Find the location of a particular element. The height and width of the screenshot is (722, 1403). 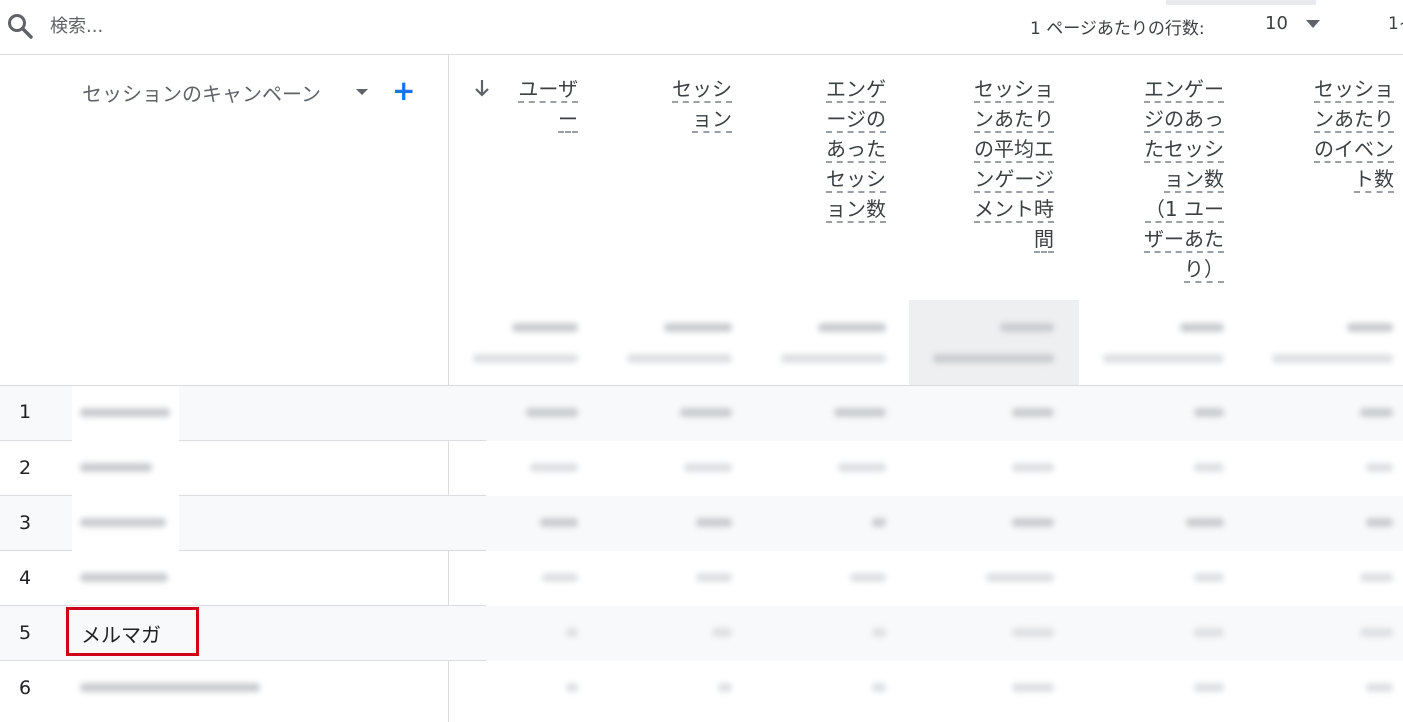

metric-header-label: ユーザ ー is located at coordinates (548, 105).